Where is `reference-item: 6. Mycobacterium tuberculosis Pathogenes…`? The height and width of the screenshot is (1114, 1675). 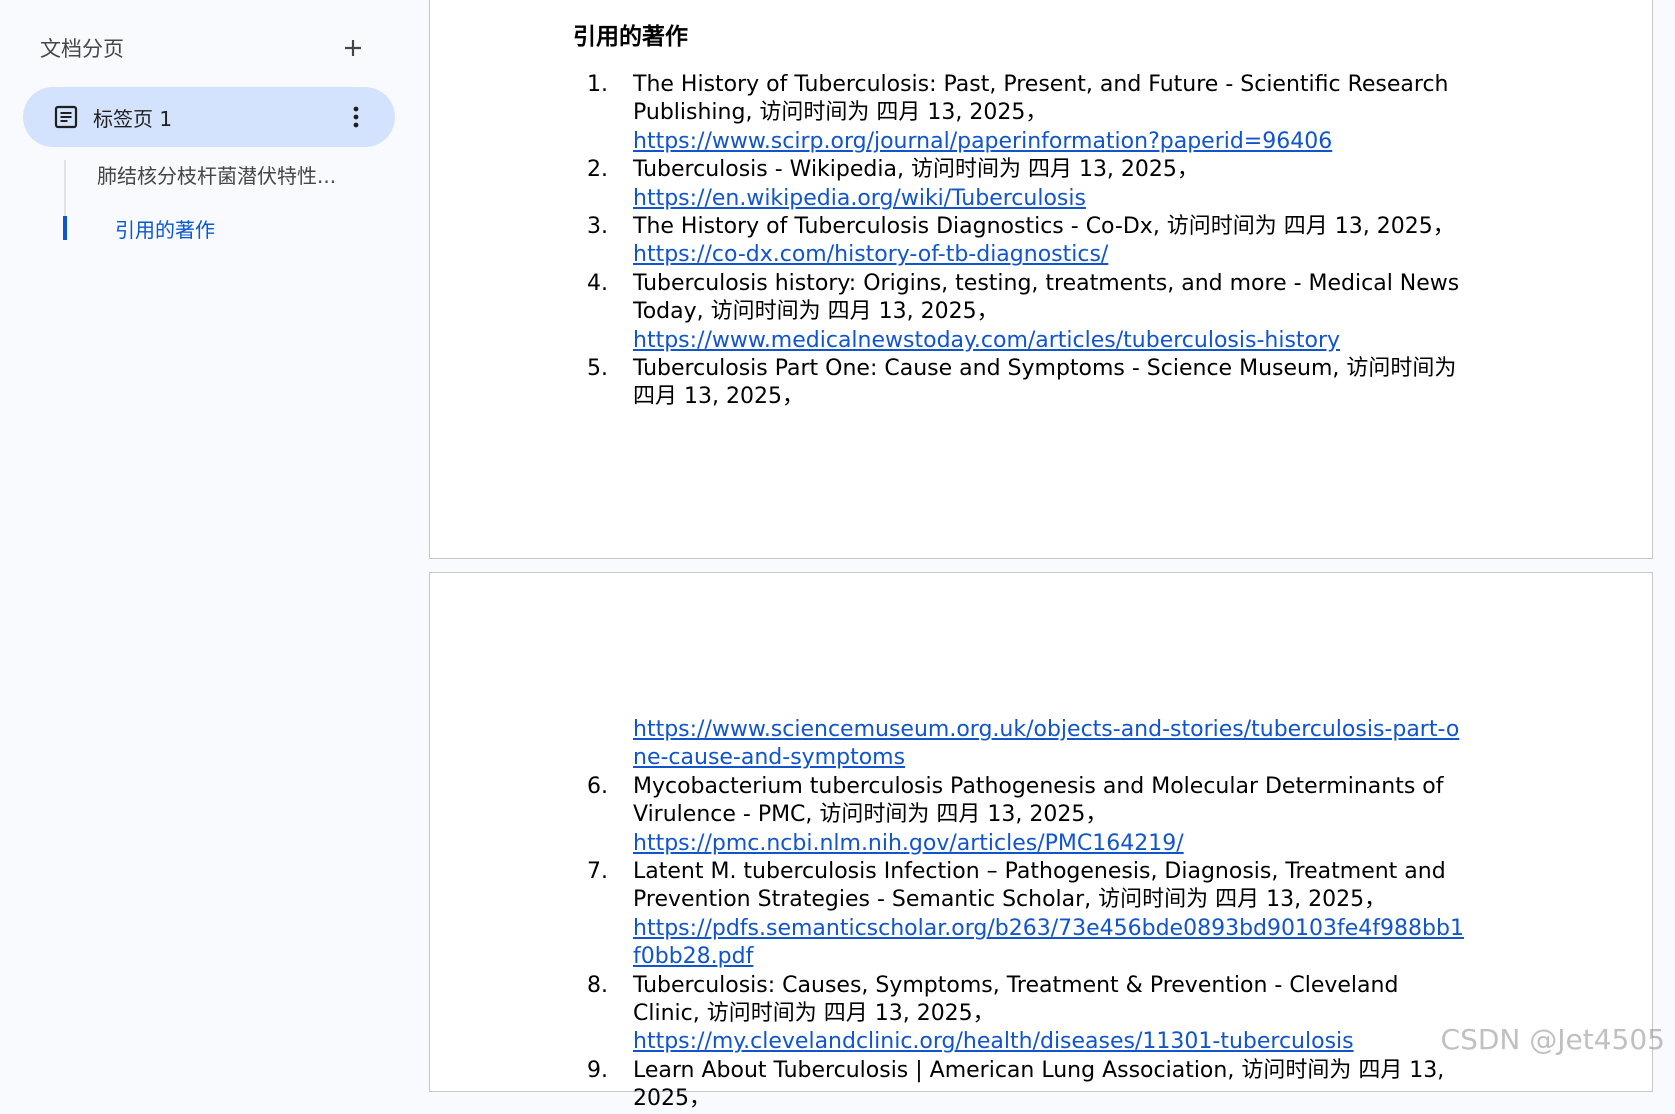 reference-item: 6. Mycobacterium tuberculosis Pathogenes… is located at coordinates (1021, 815).